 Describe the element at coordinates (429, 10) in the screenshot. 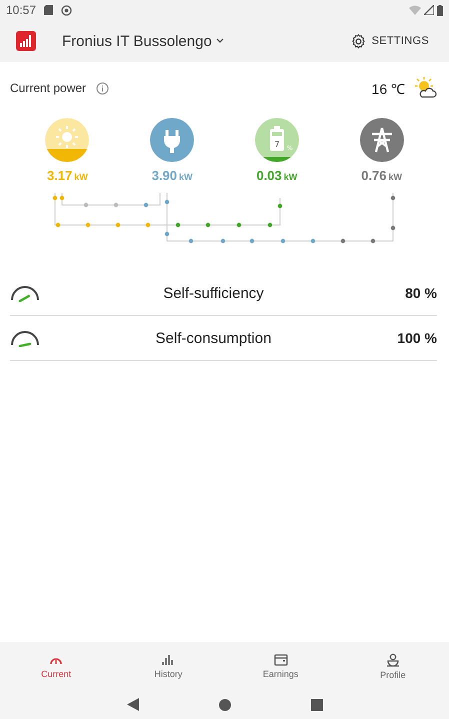

I see `signal-icon` at that location.